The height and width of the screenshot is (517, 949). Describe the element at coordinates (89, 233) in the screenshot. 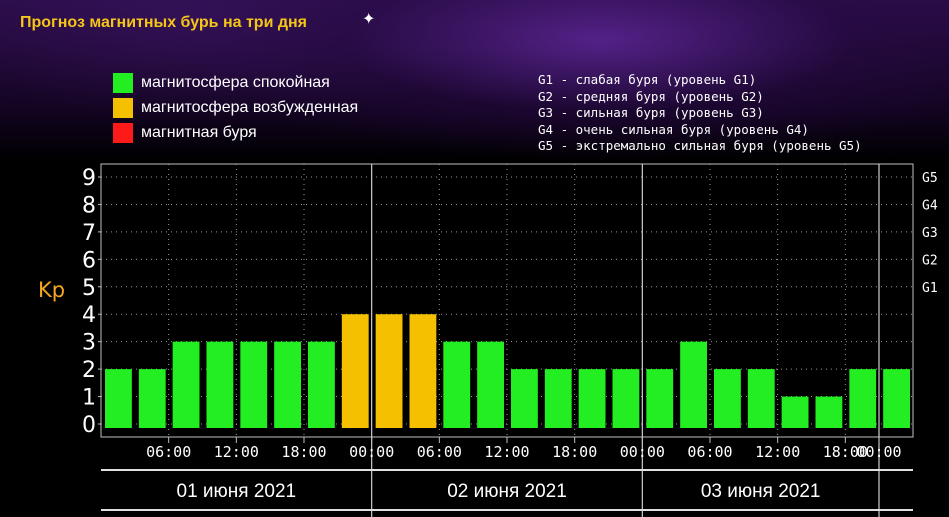

I see `y-tick-label: 7` at that location.